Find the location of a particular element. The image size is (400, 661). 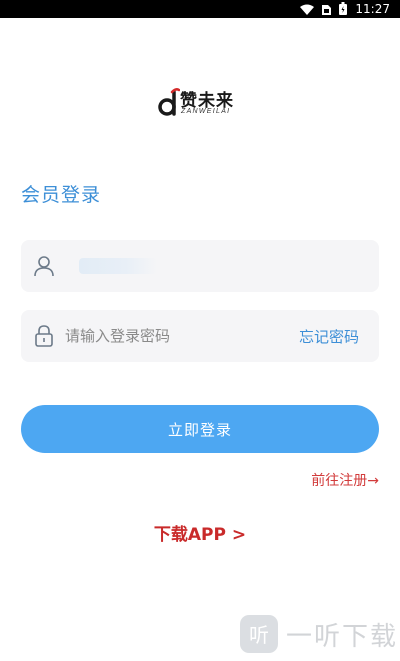

watermark-badge-char: 听 is located at coordinates (259, 635).